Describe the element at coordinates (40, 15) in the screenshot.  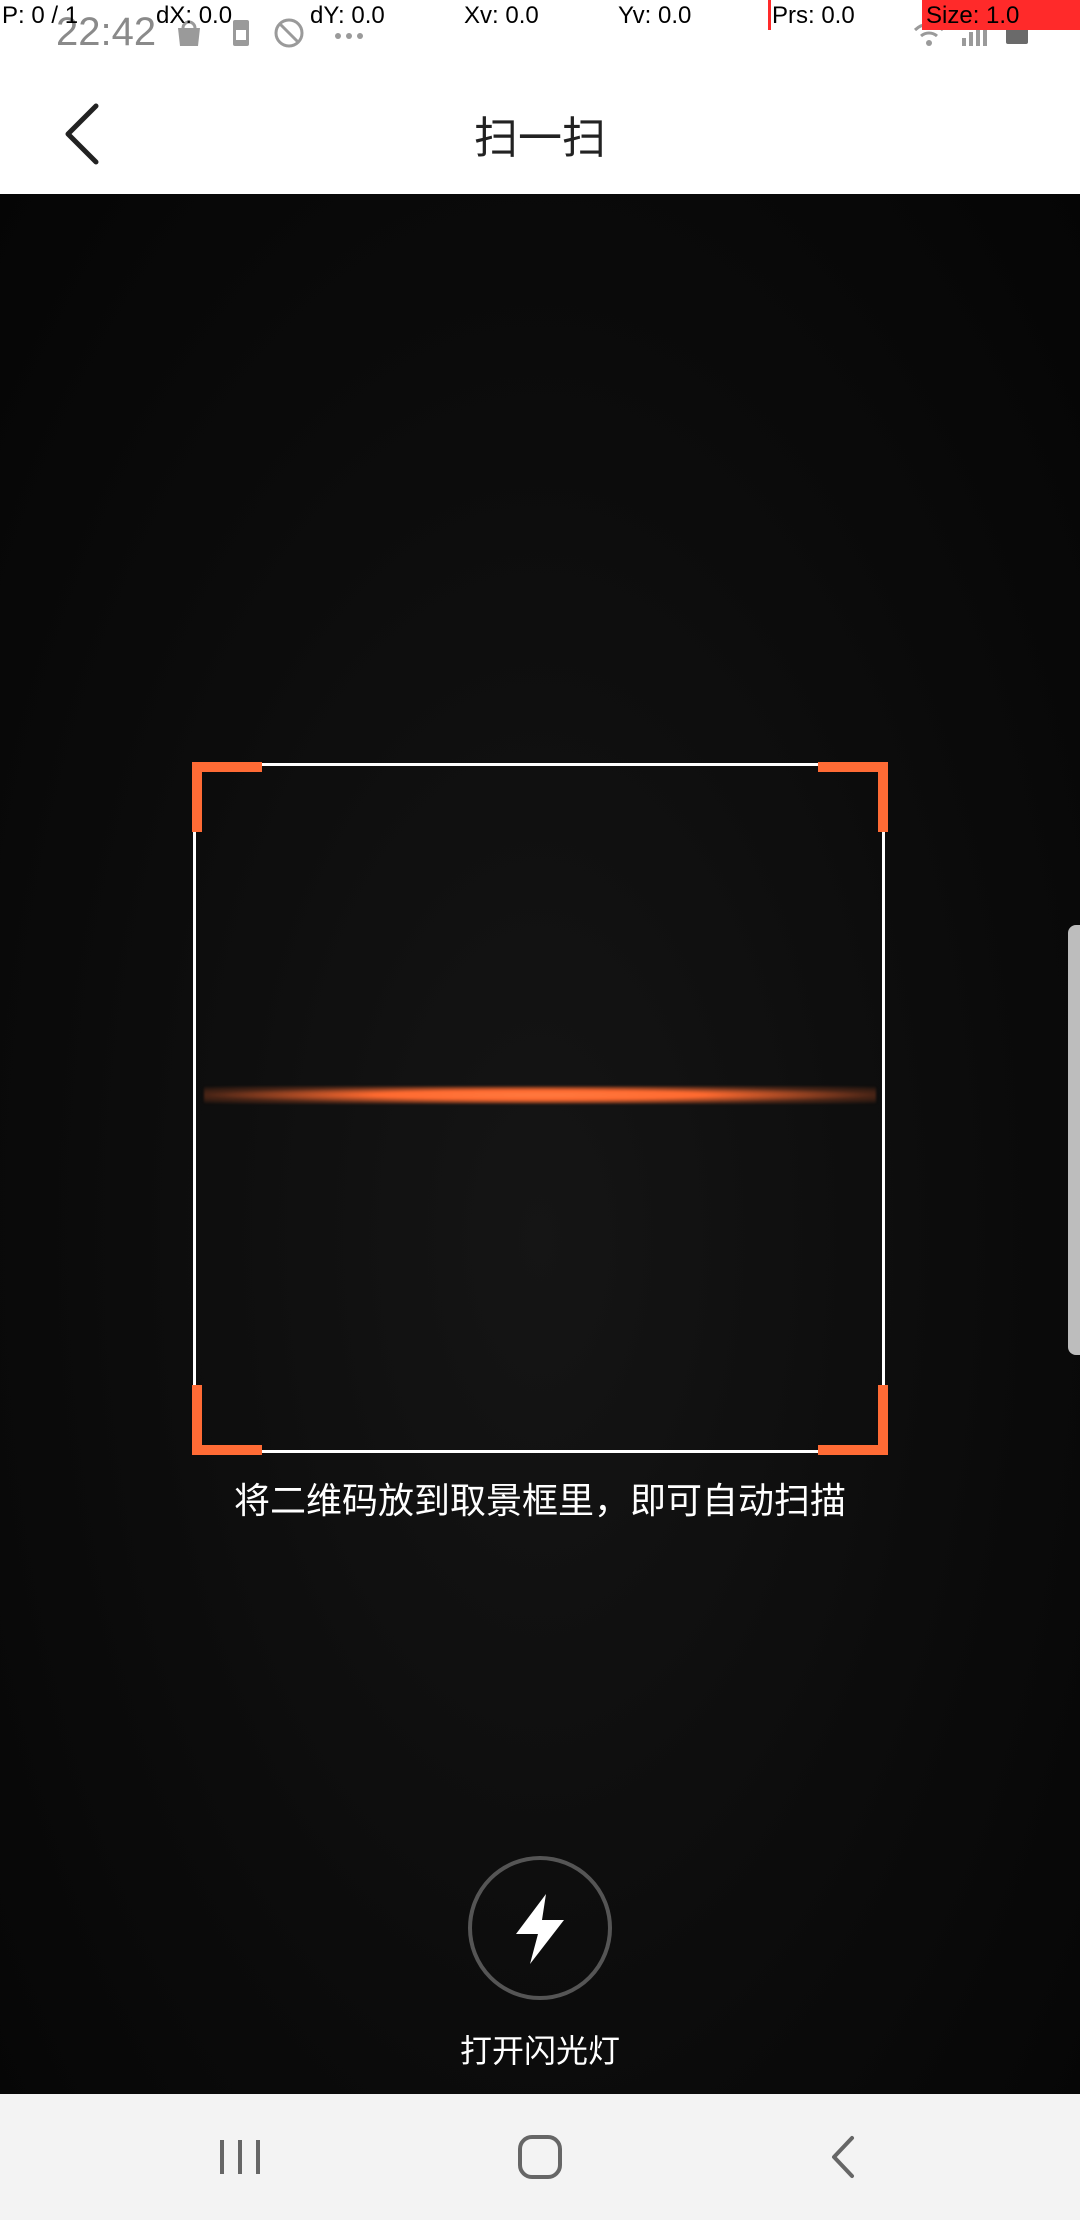
I see `overlay-pointer-count: P: 0 / 1` at that location.